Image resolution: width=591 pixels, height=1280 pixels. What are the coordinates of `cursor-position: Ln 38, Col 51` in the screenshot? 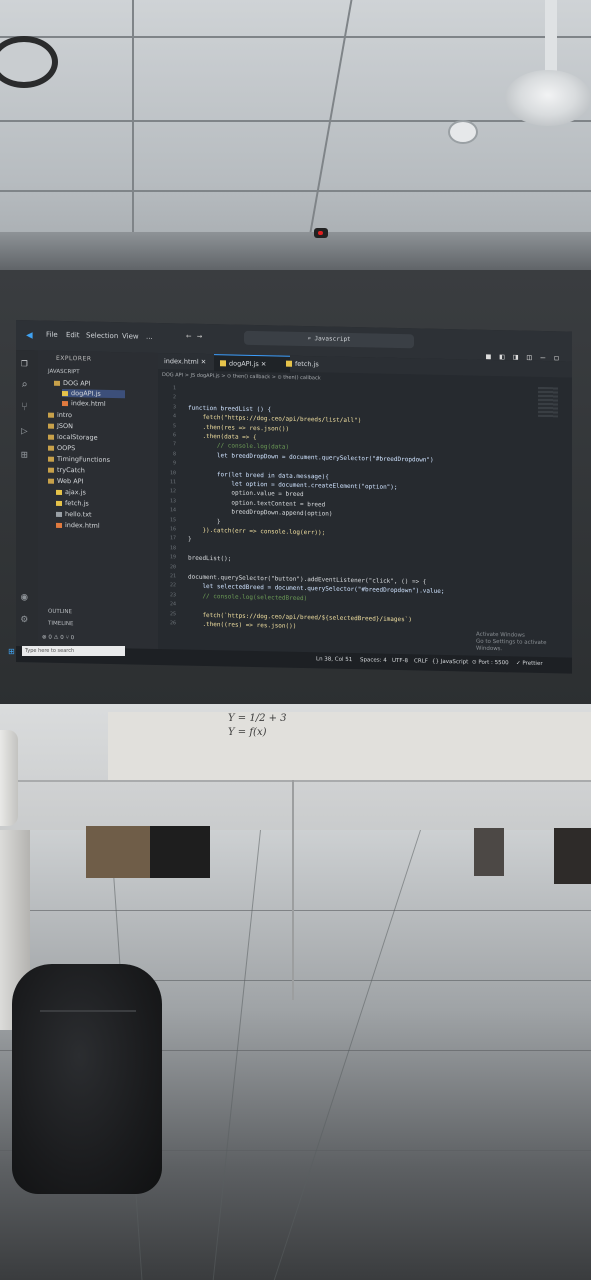 It's located at (334, 659).